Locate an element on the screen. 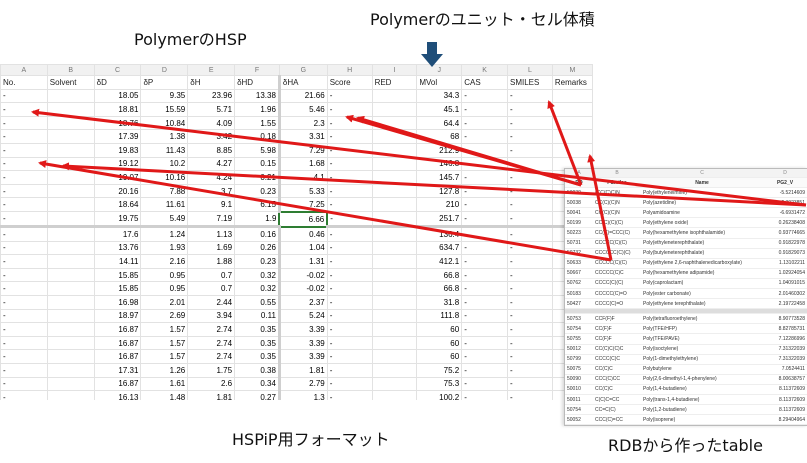  arrow-to-score-header is located at coordinates (469, 151).